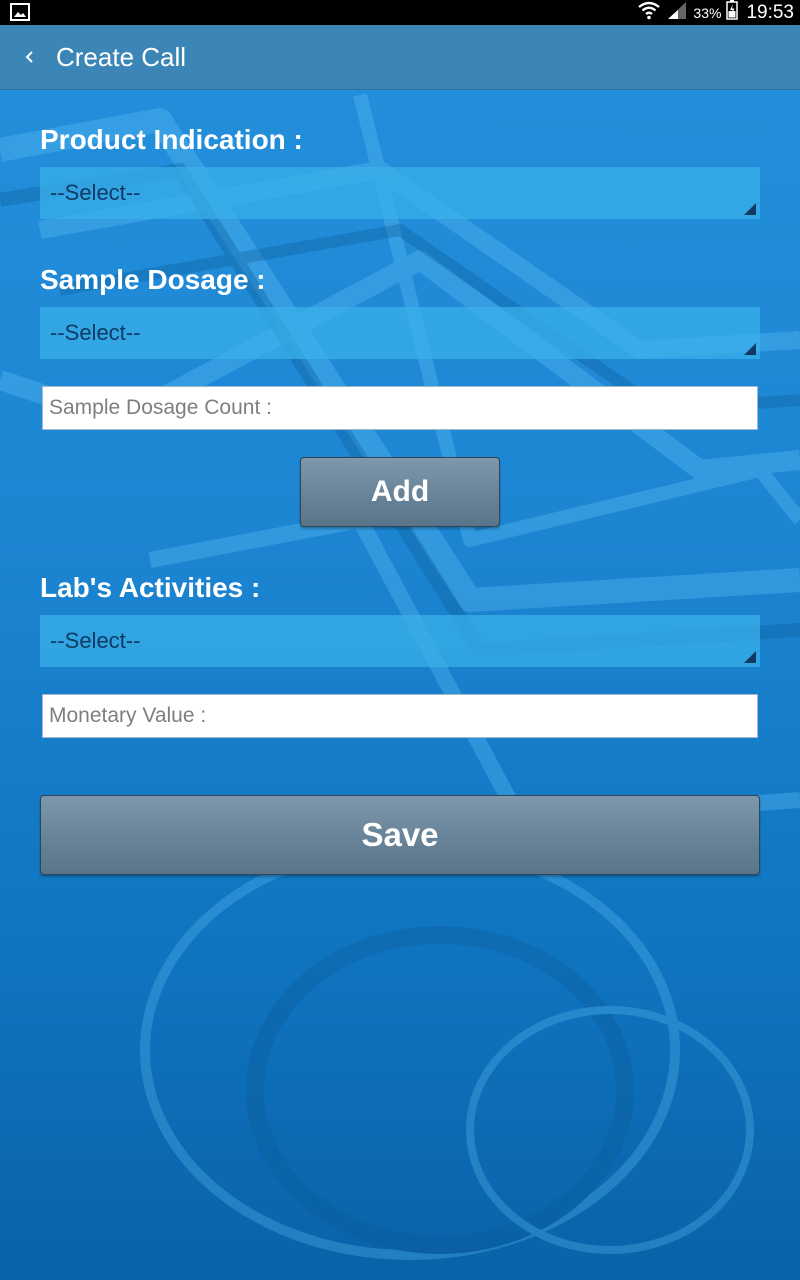 This screenshot has height=1280, width=800. Describe the element at coordinates (400, 193) in the screenshot. I see `product-indication-dropdown: --Select--` at that location.